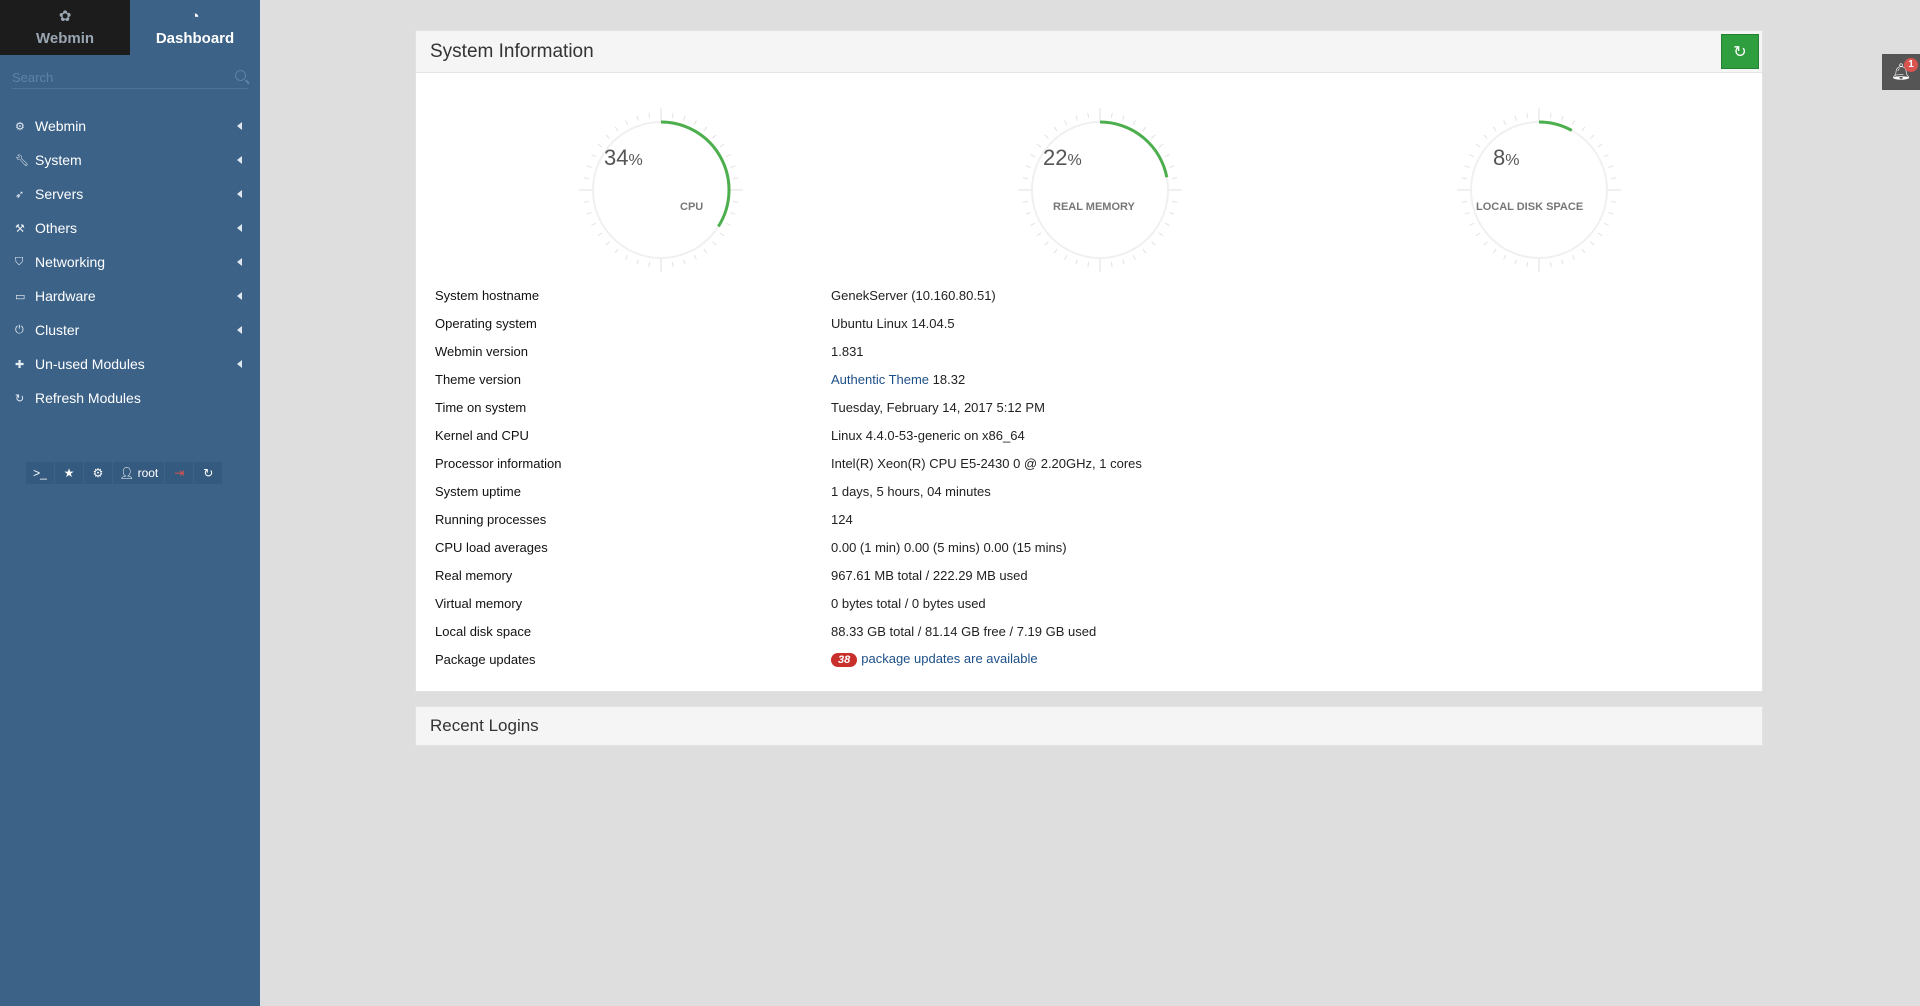 The height and width of the screenshot is (1006, 1920). Describe the element at coordinates (65, 27) in the screenshot. I see `tab-webmin: ✿ Webmin` at that location.